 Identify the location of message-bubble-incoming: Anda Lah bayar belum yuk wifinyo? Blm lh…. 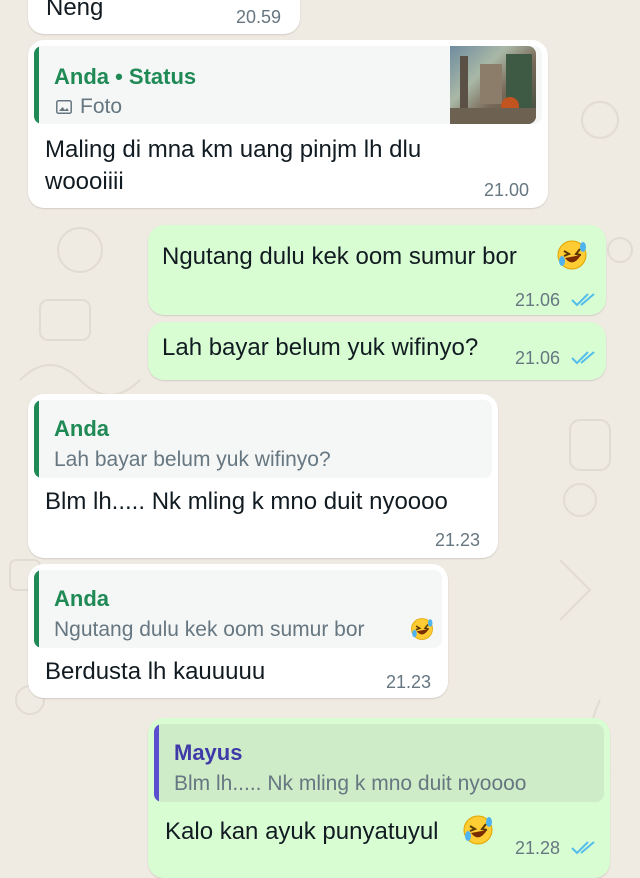
(263, 476).